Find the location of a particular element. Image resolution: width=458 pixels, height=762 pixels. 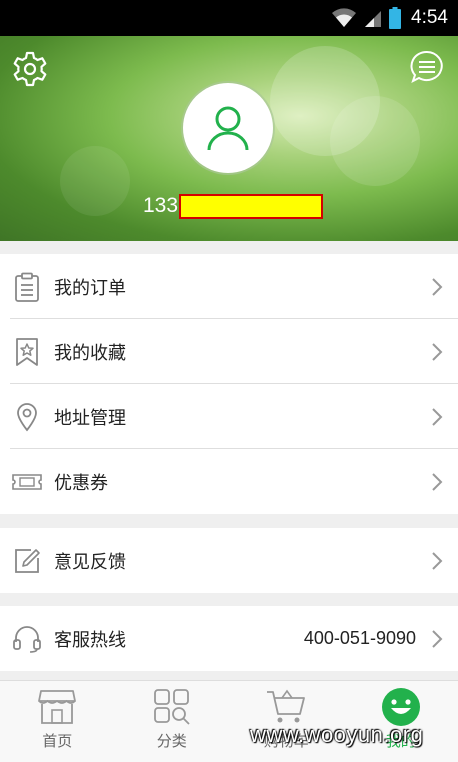

menu-section-service: 客服热线 400-051-9090 is located at coordinates (229, 638).